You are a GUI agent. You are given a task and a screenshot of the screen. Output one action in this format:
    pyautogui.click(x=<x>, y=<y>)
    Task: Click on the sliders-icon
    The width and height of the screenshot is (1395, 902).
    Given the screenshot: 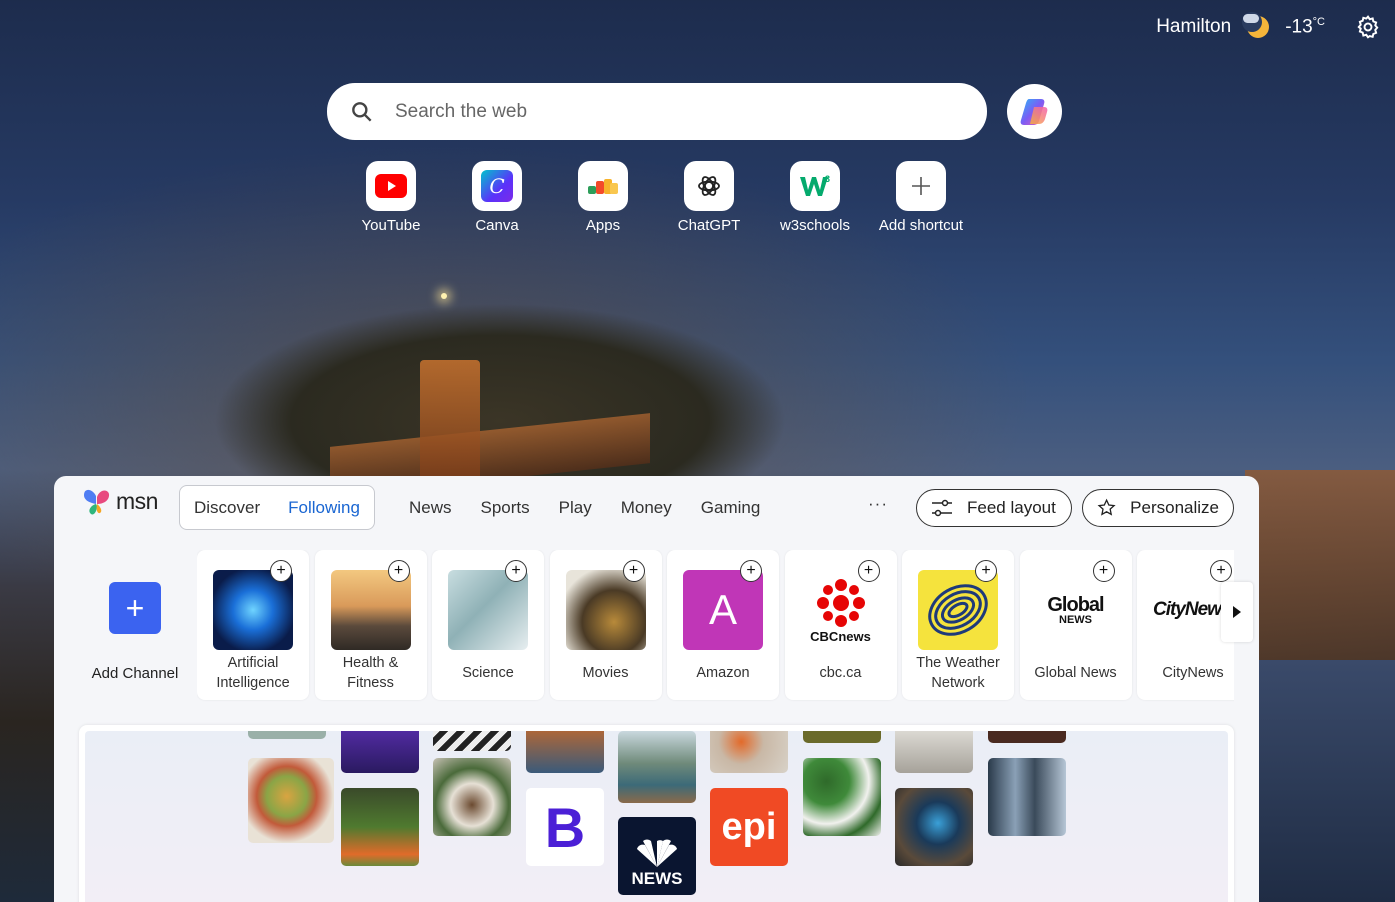 What is the action you would take?
    pyautogui.click(x=942, y=508)
    